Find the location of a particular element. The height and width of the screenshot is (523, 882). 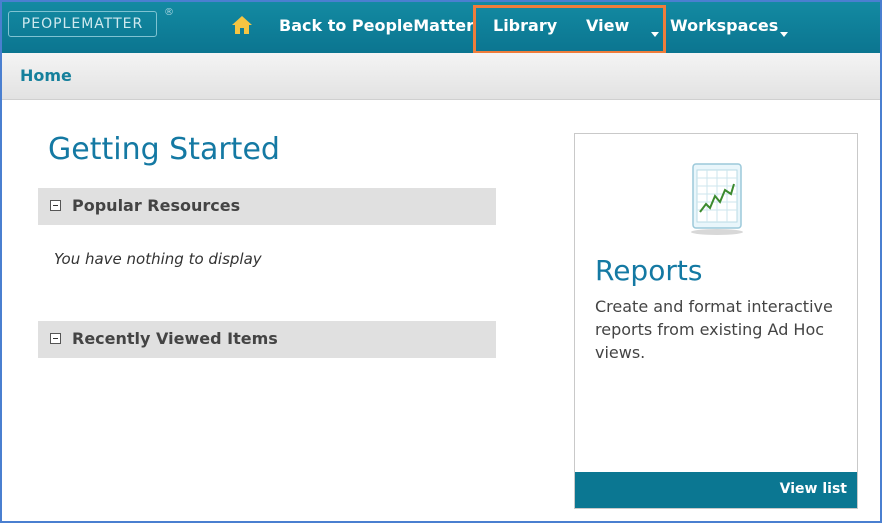

recently-viewed-header: Recently Viewed Items is located at coordinates (267, 339).